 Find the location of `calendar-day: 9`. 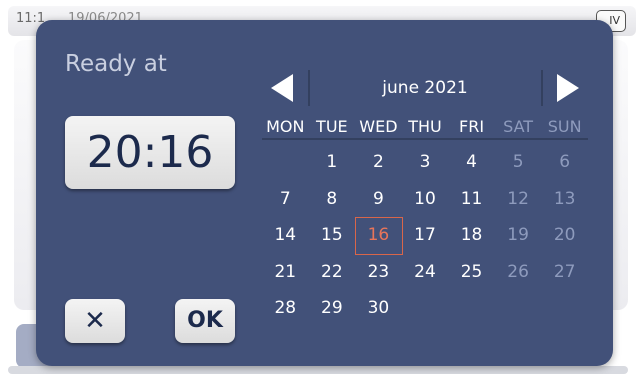

calendar-day: 9 is located at coordinates (378, 199).